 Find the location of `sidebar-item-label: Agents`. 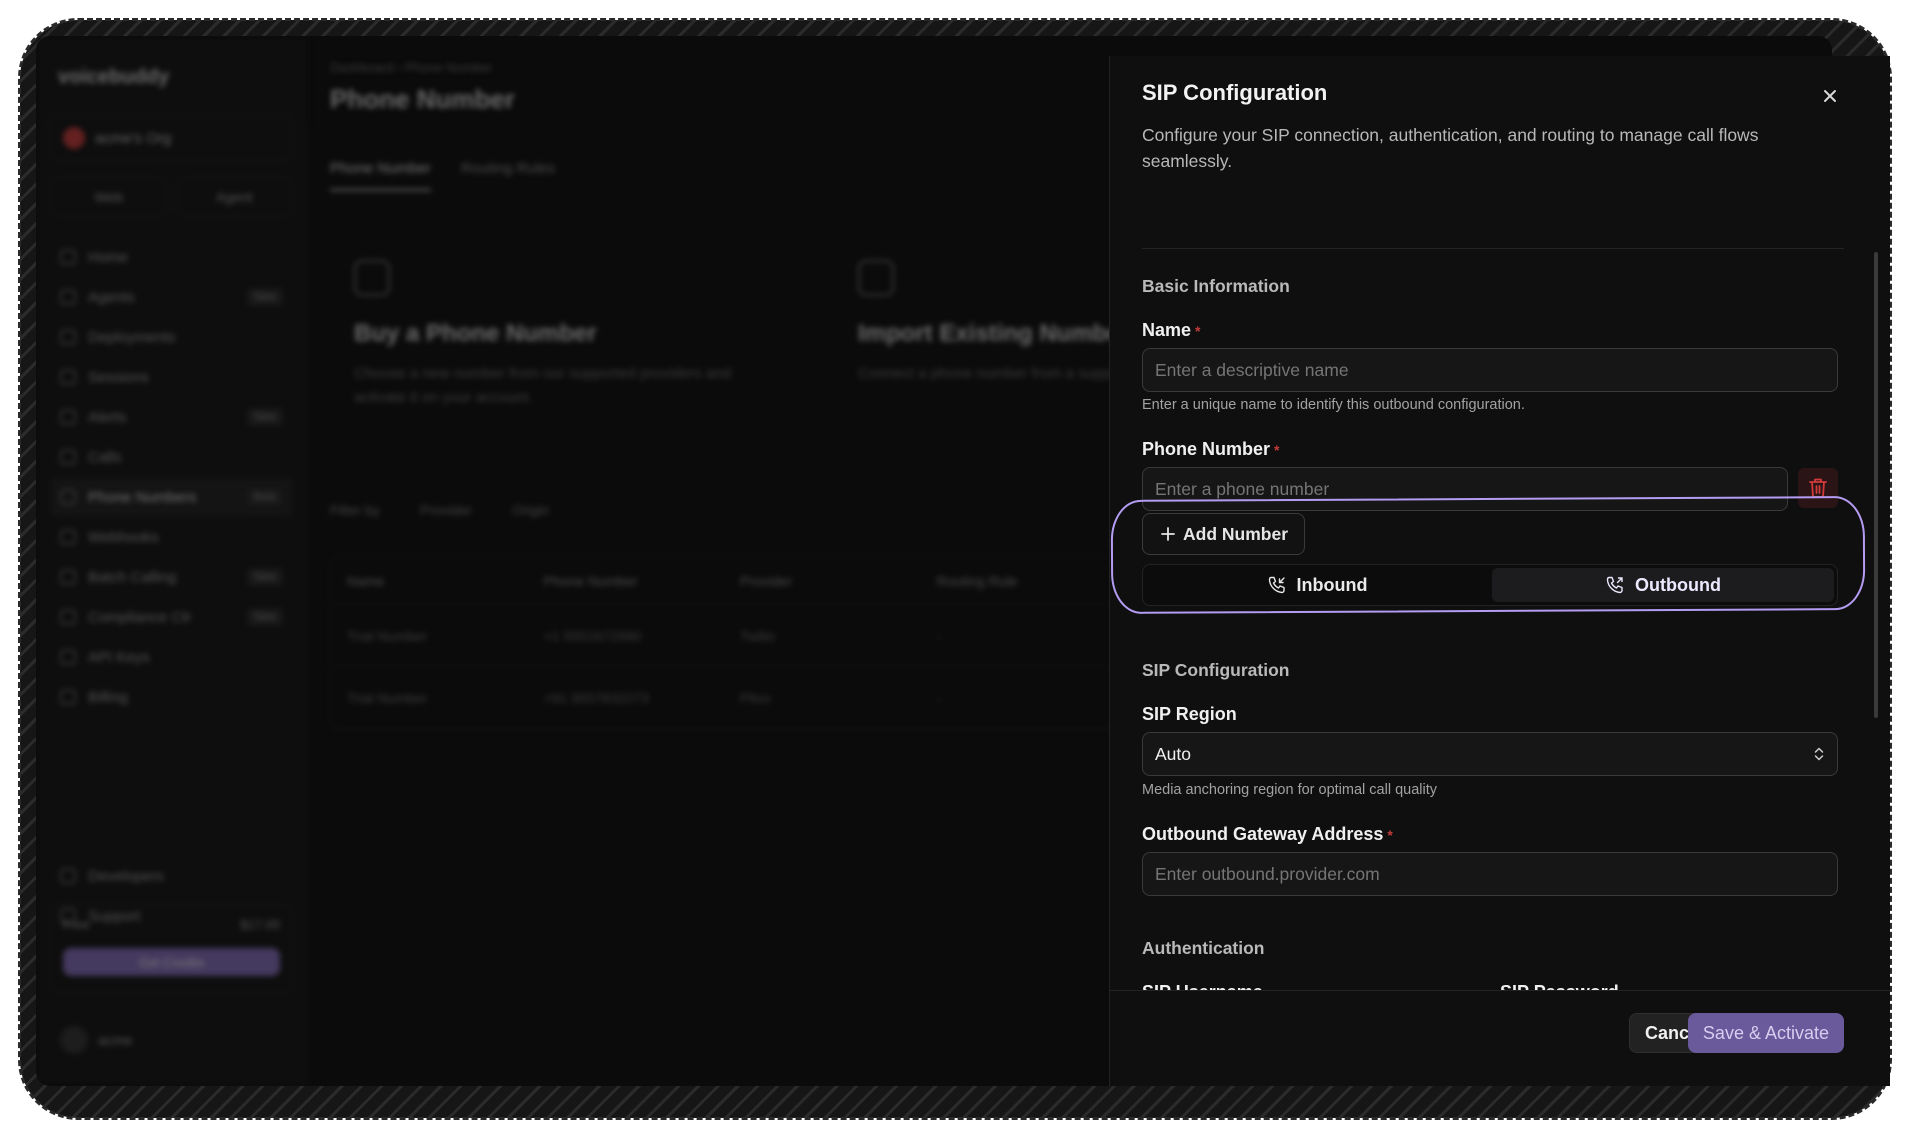

sidebar-item-label: Agents is located at coordinates (111, 297).